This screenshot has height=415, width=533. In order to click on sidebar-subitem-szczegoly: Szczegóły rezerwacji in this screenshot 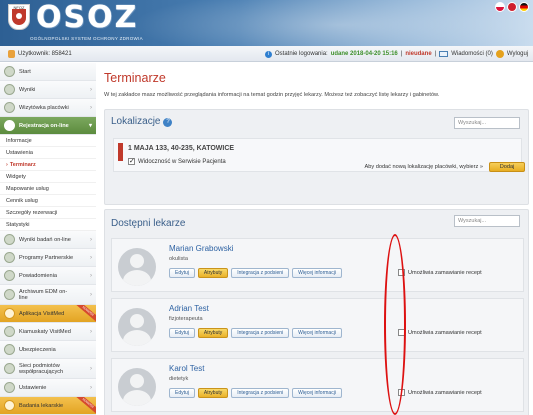, I will do `click(48, 213)`.